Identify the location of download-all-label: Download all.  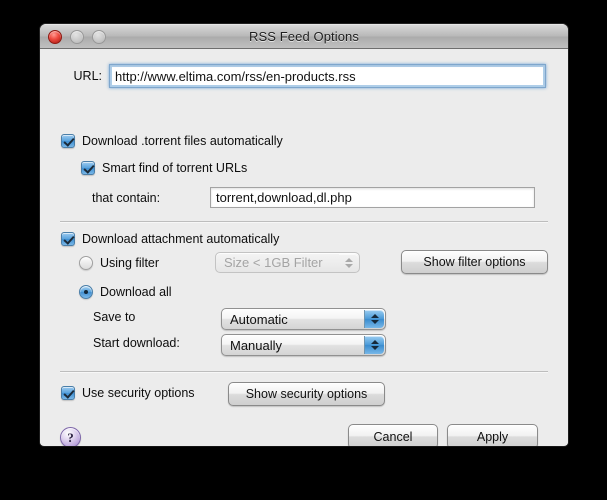
(136, 292).